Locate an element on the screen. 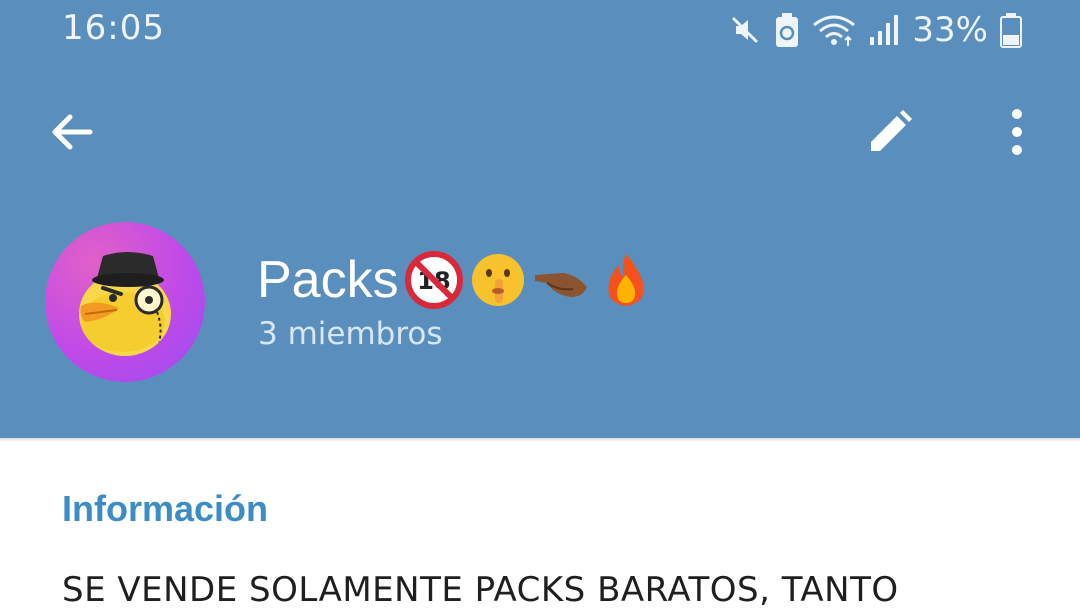  info-section-title: Información is located at coordinates (165, 508).